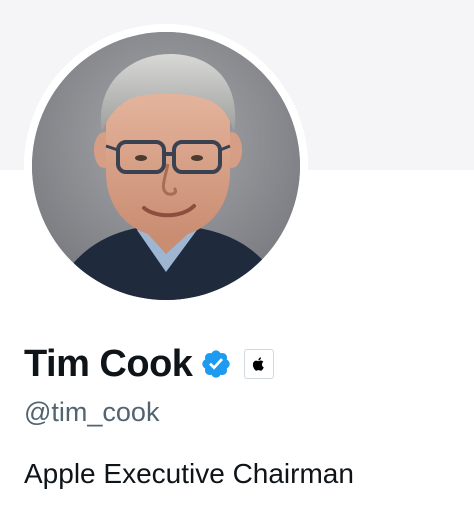  I want to click on affiliate-badge, so click(259, 364).